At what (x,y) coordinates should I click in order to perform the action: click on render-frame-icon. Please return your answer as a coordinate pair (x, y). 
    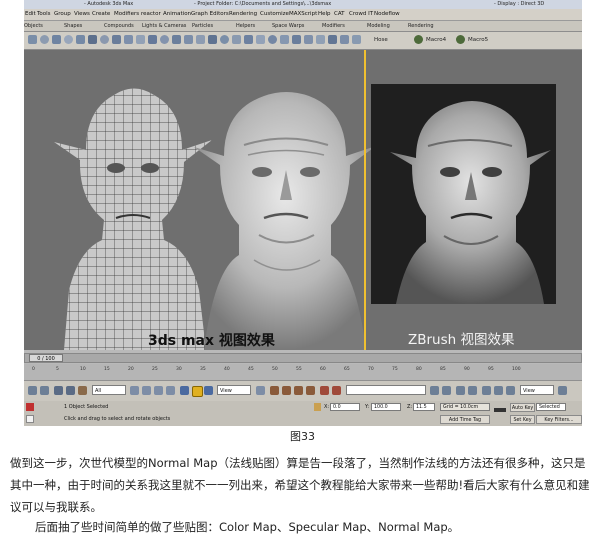
    Looking at the image, I should click on (498, 390).